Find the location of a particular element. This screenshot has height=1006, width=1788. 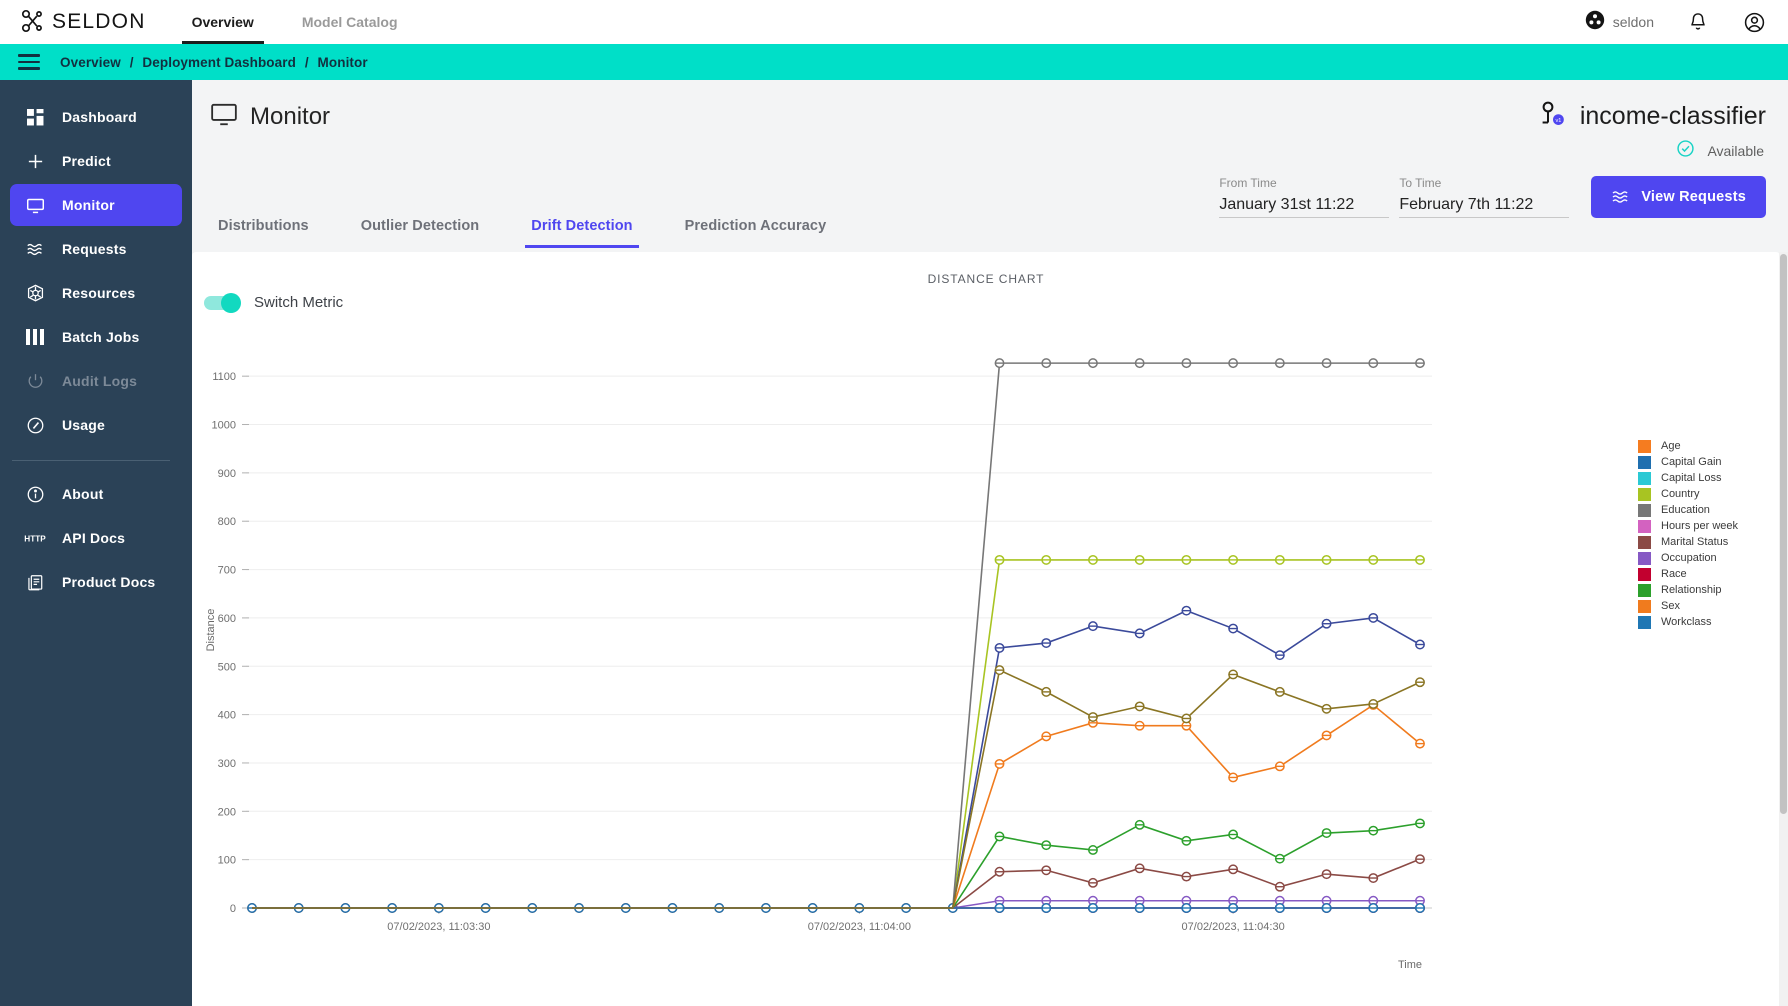

status-badge: Available is located at coordinates (1720, 151).